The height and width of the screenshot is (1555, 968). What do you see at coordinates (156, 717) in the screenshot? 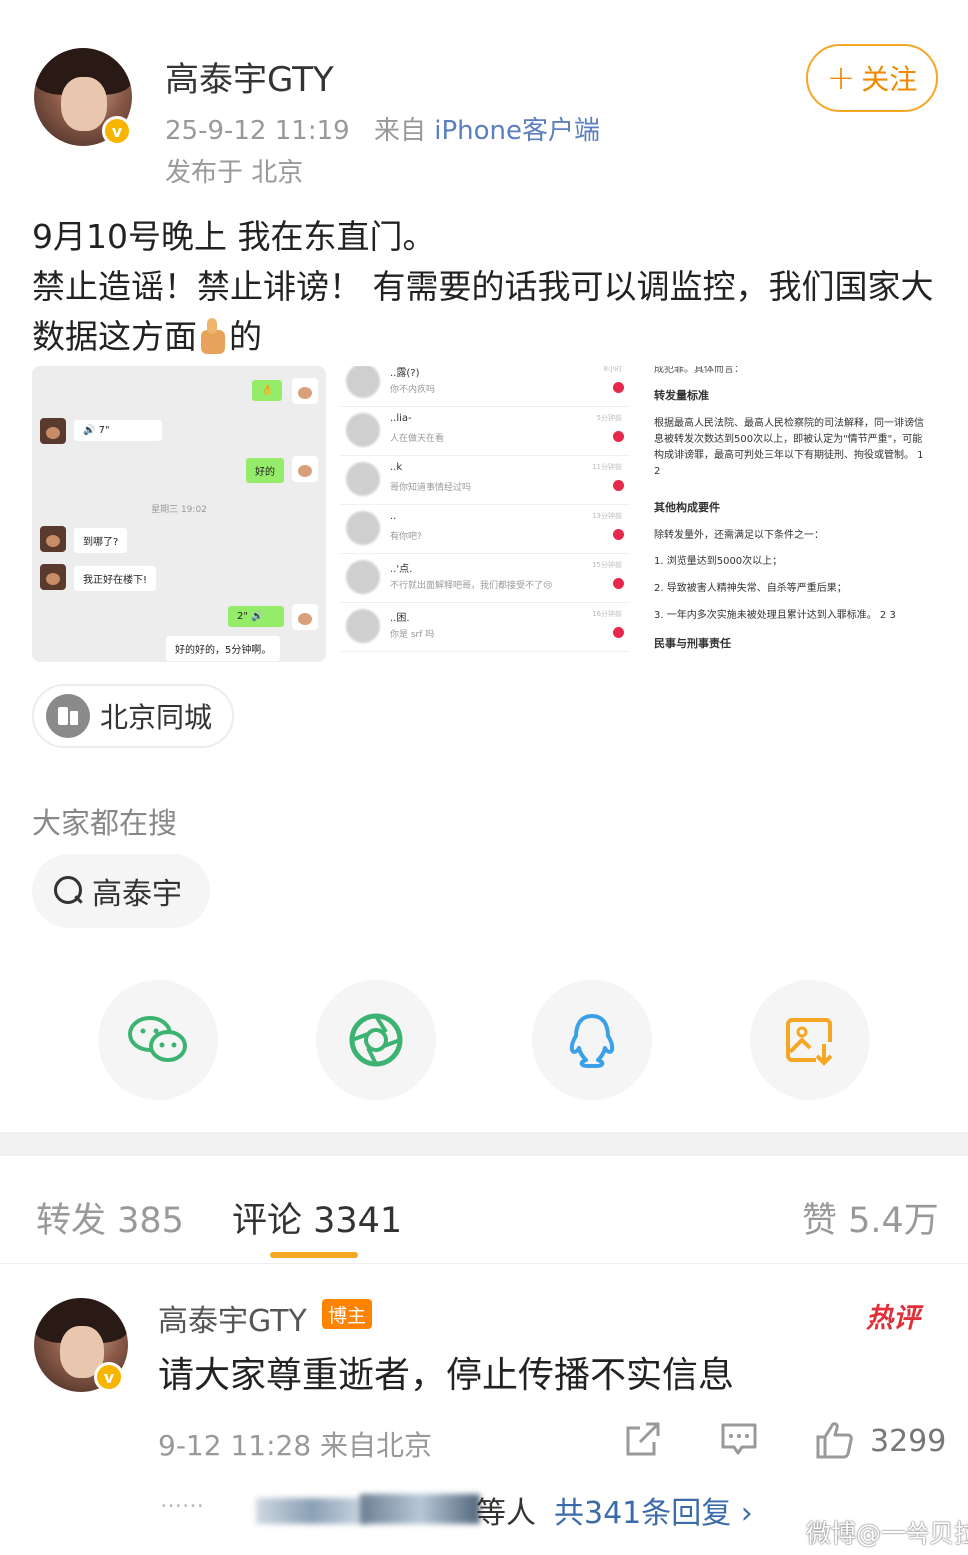
I see `location-tag-label: 北京同城` at bounding box center [156, 717].